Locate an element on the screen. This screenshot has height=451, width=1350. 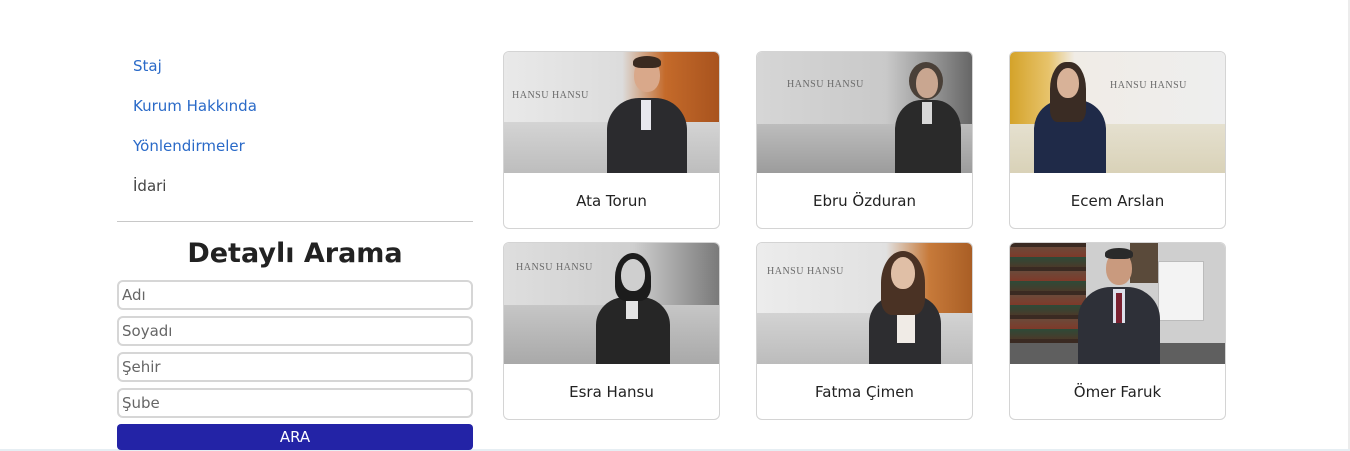
person-photo is located at coordinates (1117, 303).